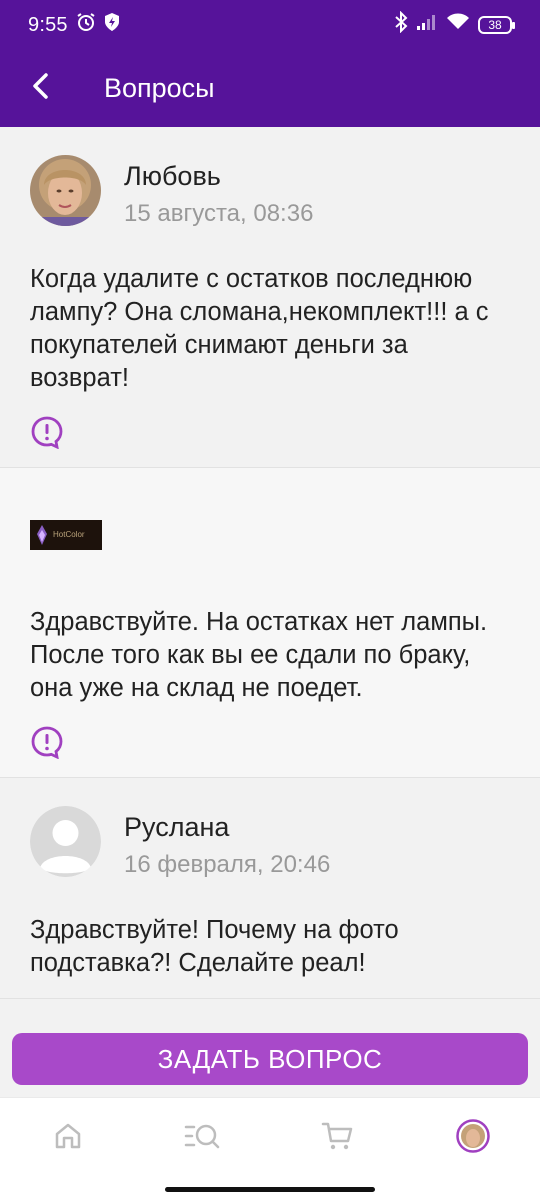  Describe the element at coordinates (401, 24) in the screenshot. I see `bluetooth-icon` at that location.